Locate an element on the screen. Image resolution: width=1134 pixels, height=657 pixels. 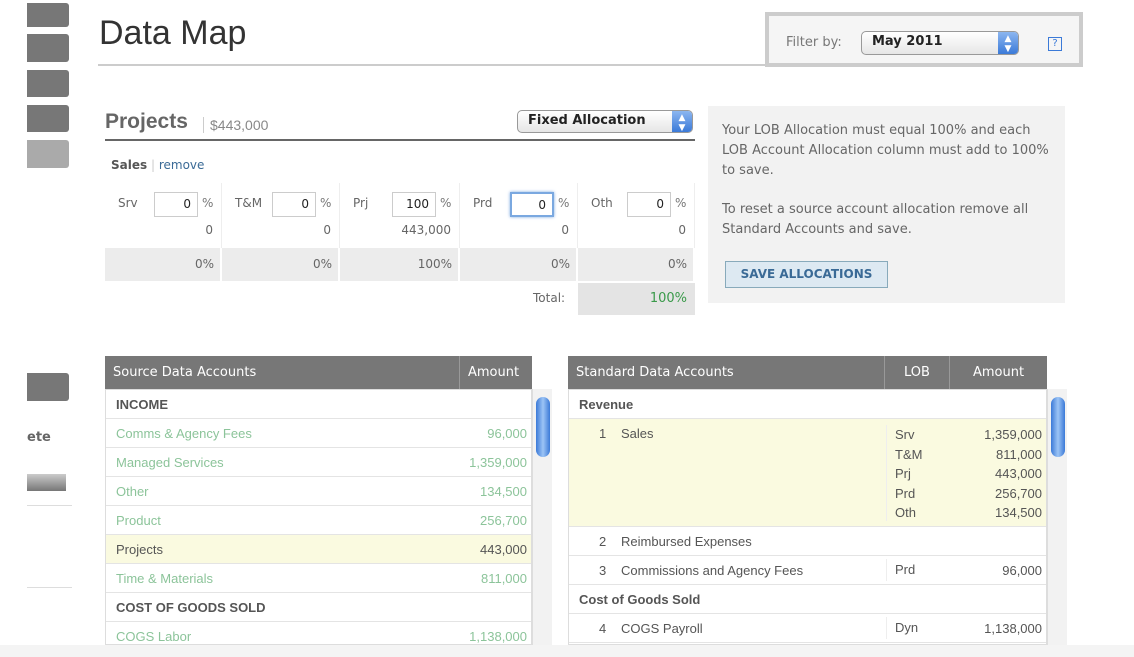
projects-title: Projects is located at coordinates (146, 121).